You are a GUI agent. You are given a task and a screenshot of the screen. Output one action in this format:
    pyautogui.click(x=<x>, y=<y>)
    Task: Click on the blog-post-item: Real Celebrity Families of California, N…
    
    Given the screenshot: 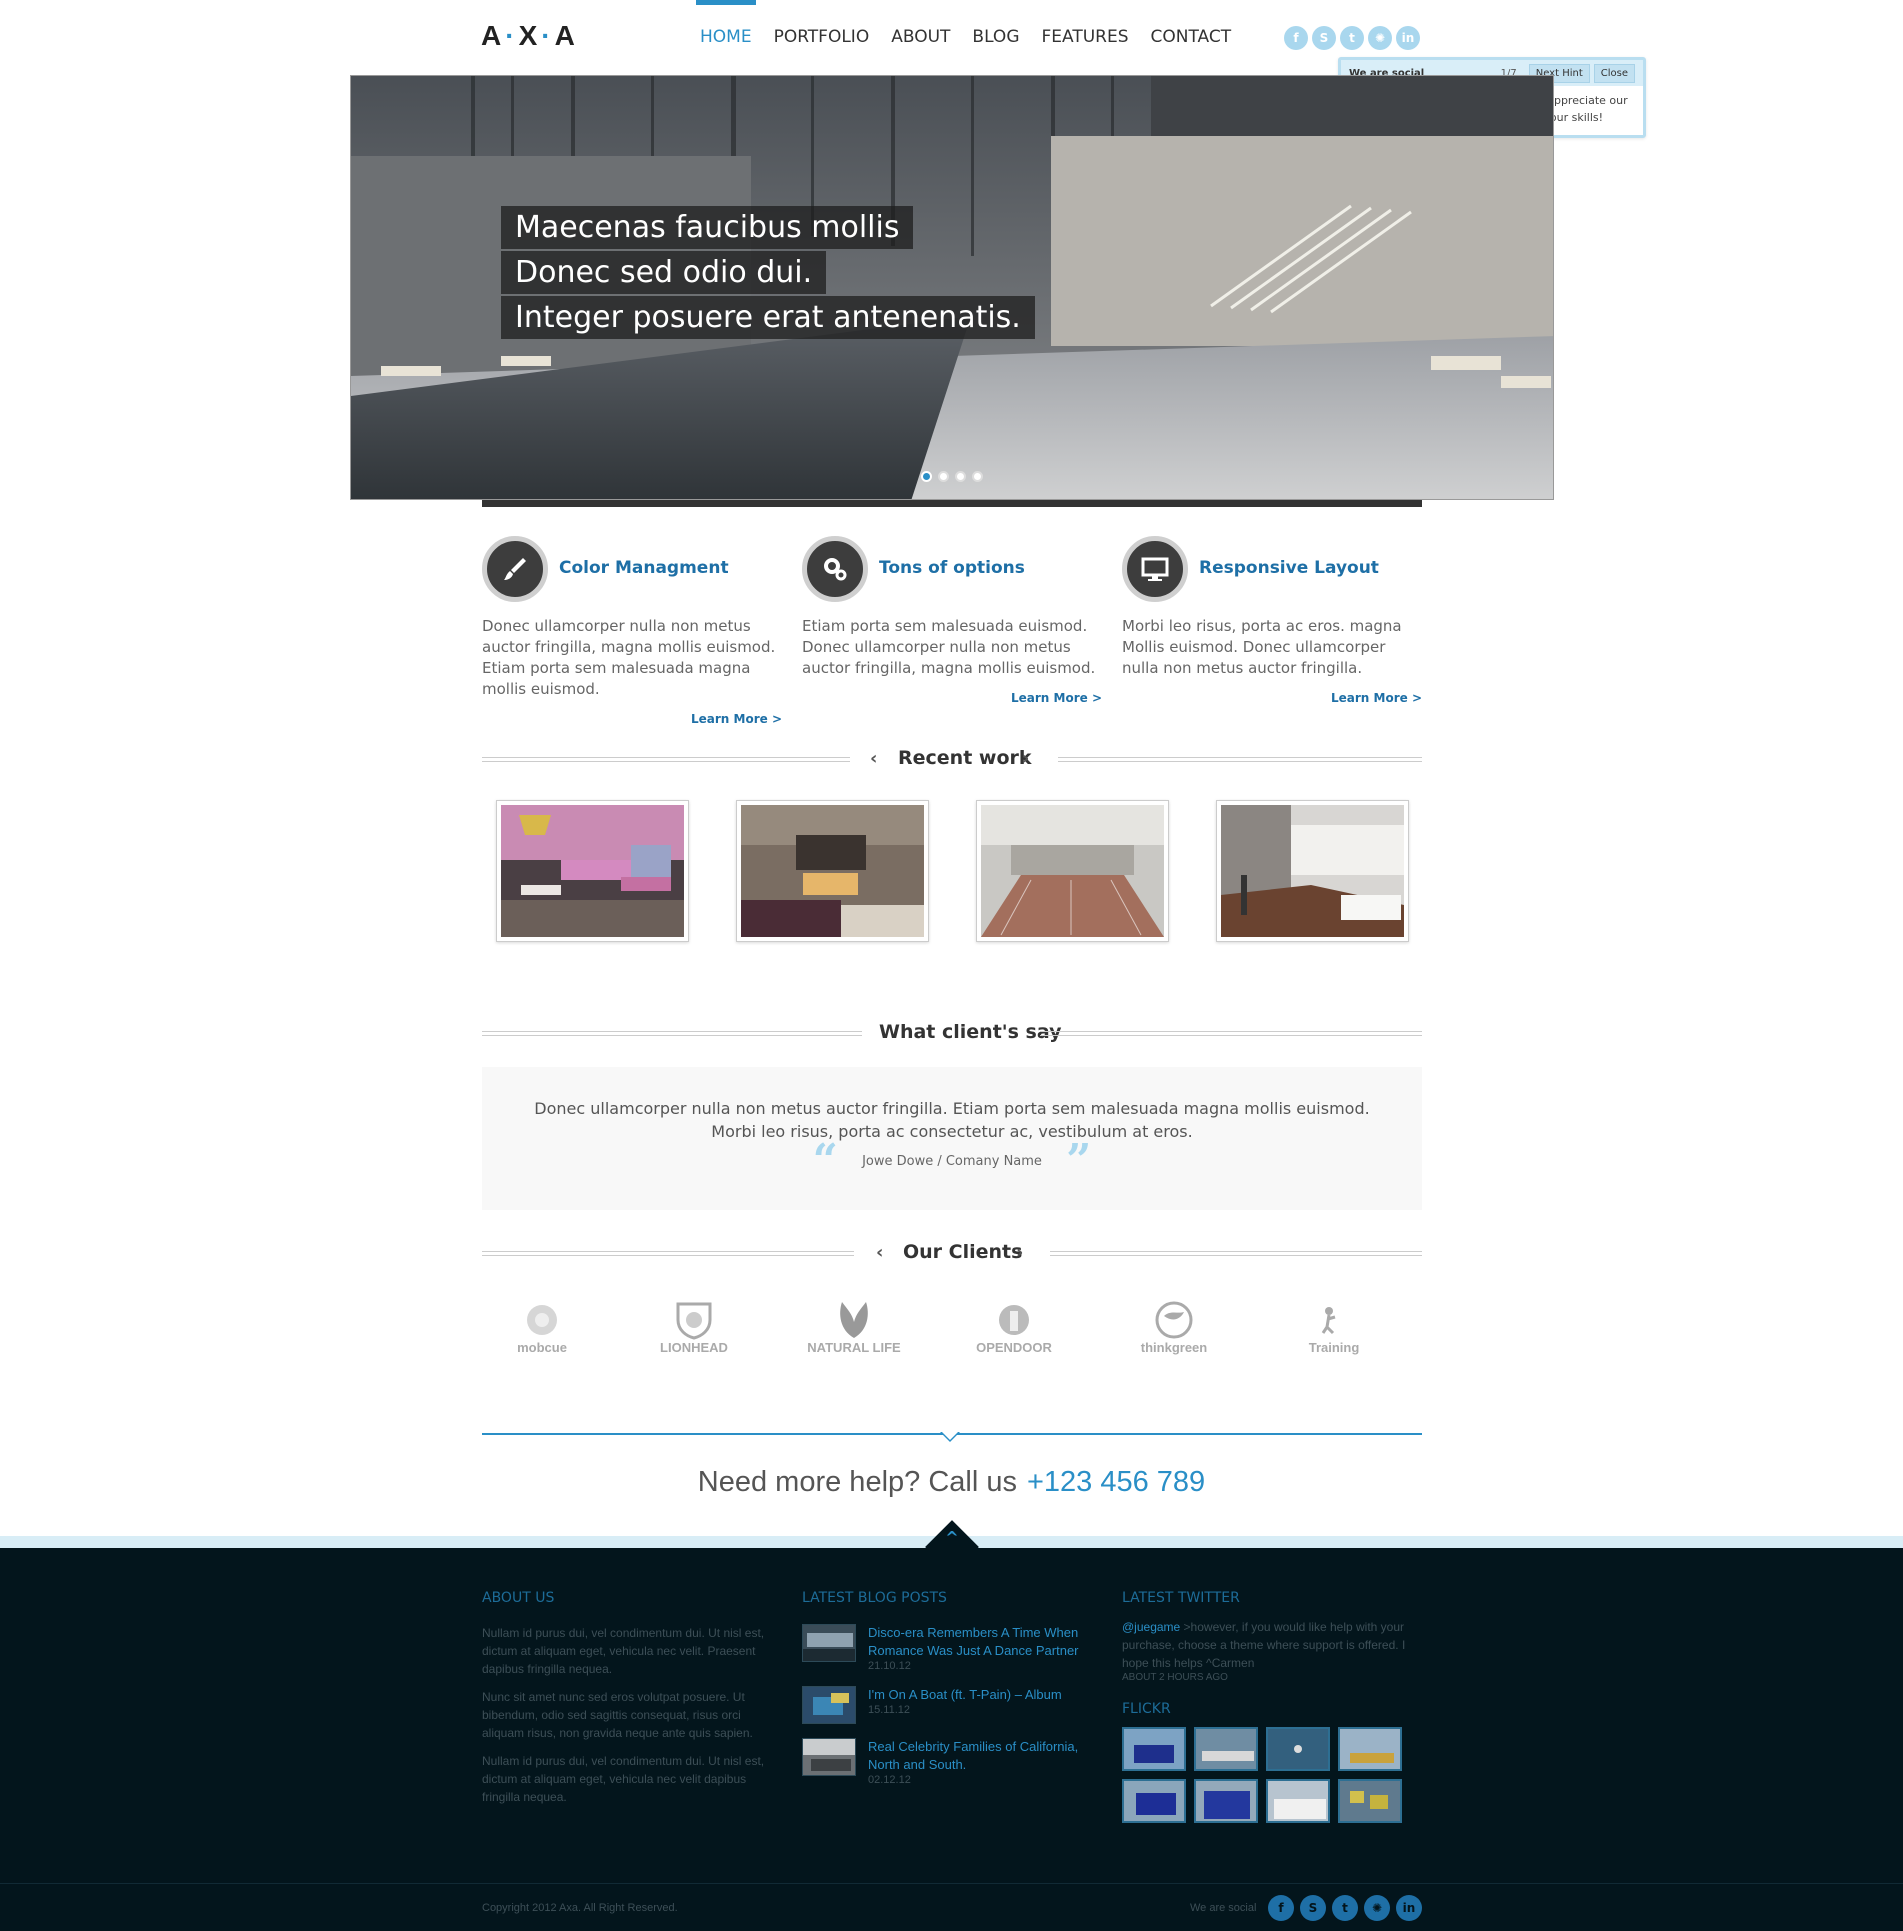 What is the action you would take?
    pyautogui.click(x=952, y=1762)
    